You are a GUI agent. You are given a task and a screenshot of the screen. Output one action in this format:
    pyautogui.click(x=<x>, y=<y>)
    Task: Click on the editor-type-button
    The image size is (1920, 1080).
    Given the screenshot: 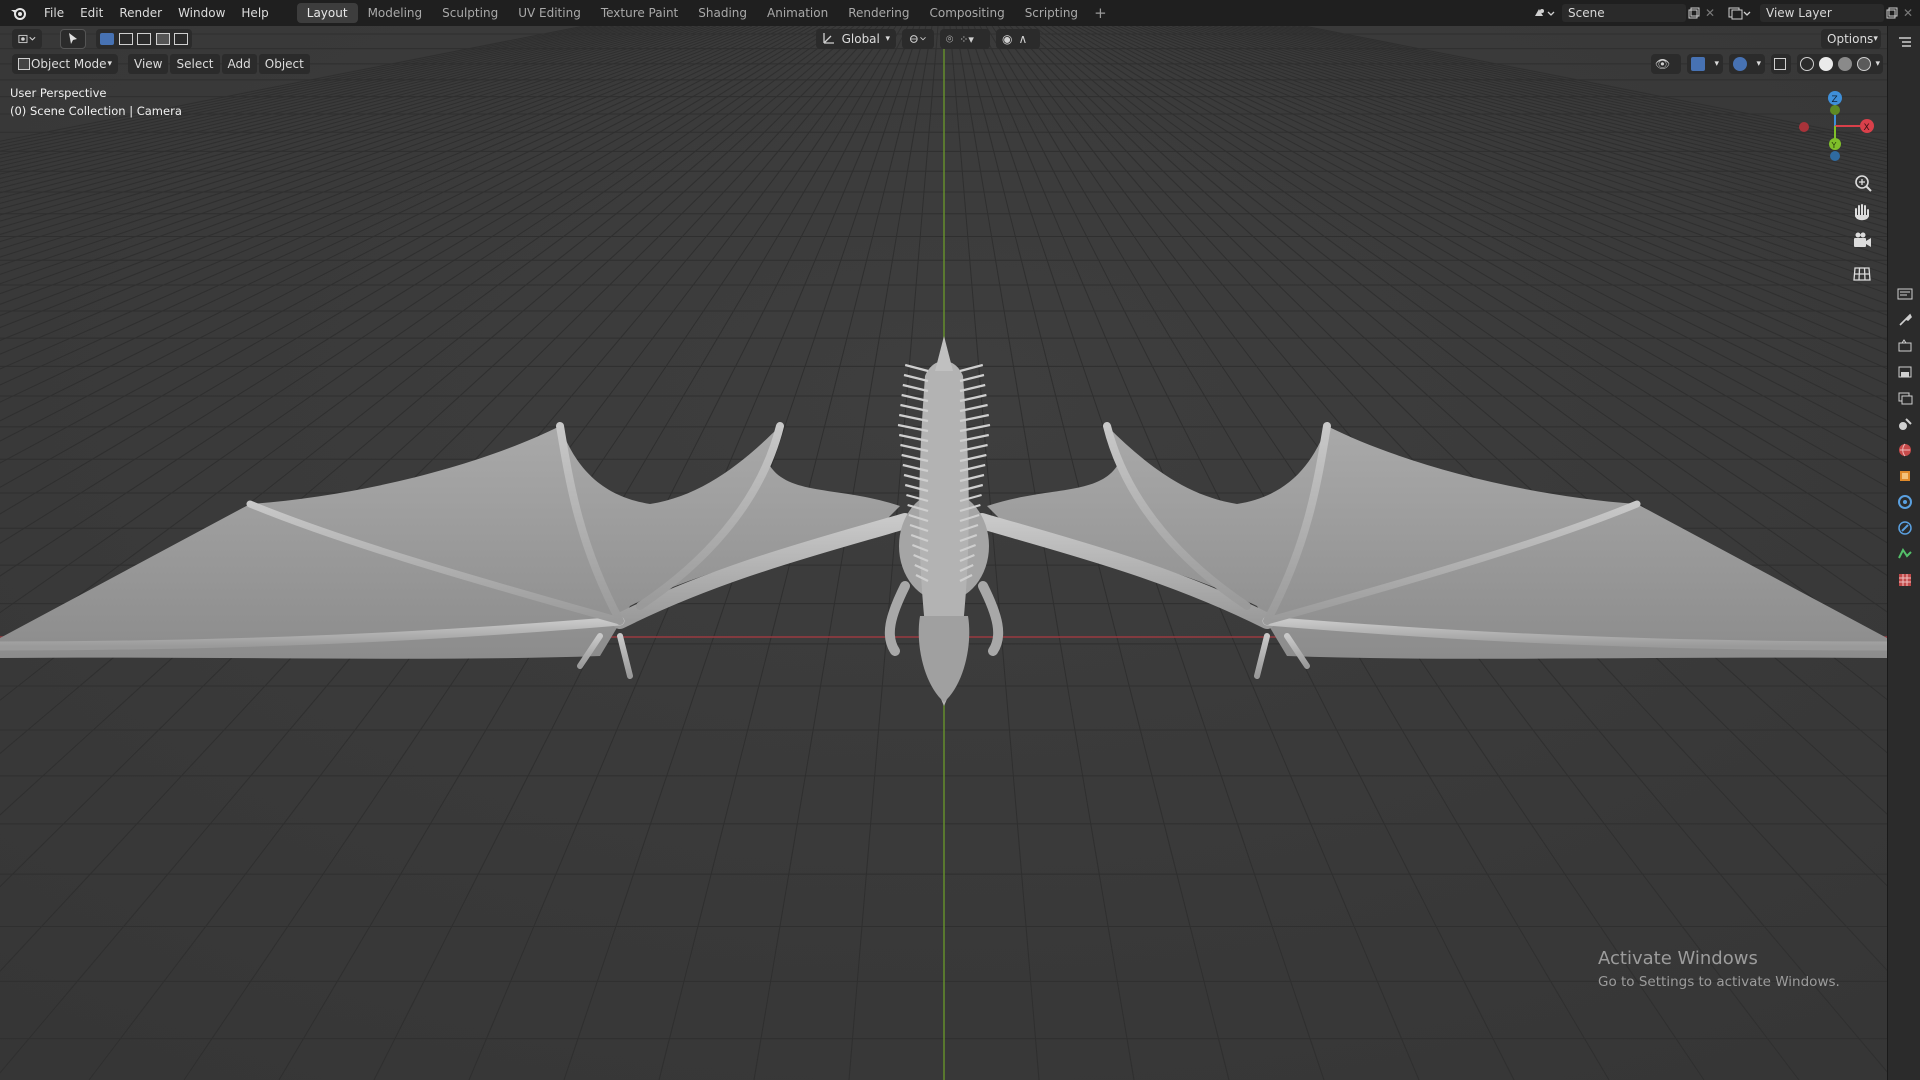 What is the action you would take?
    pyautogui.click(x=27, y=39)
    